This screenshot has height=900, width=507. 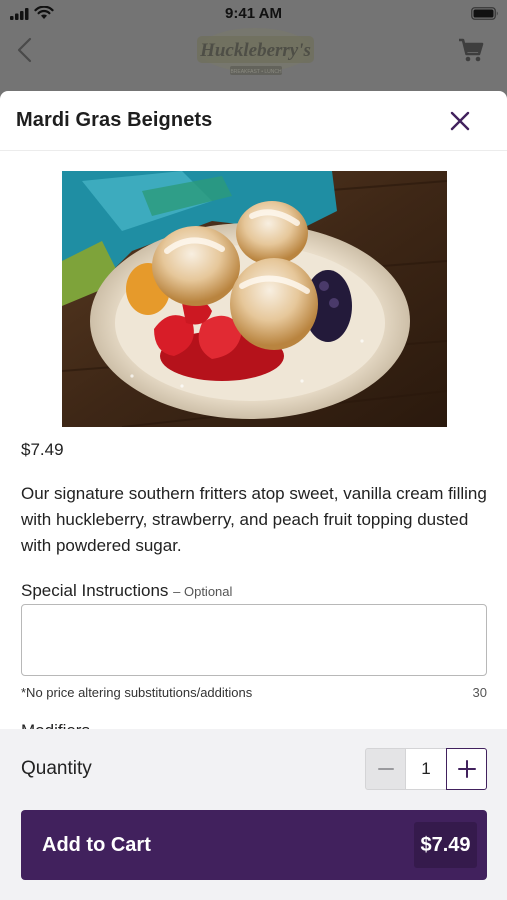 What do you see at coordinates (256, 72) in the screenshot?
I see `svg-text: BREAKFAST • LUNCH` at bounding box center [256, 72].